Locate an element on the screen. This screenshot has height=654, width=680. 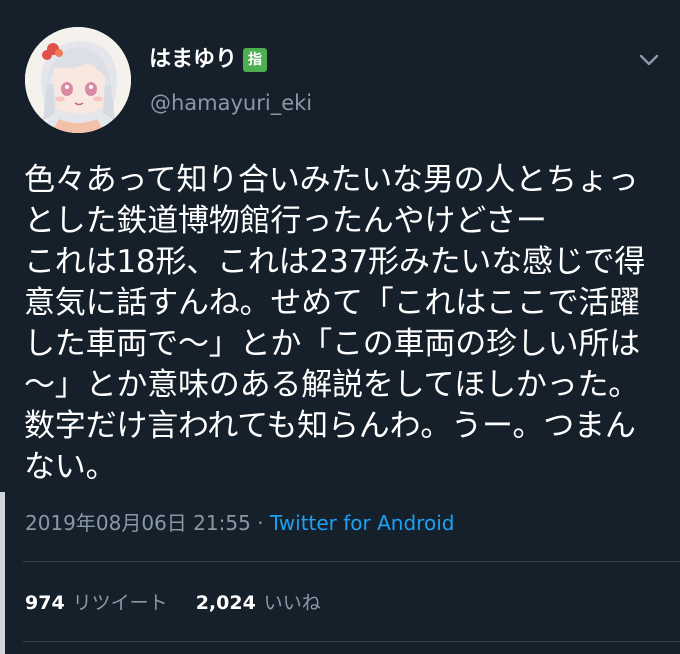
chevron-down-icon is located at coordinates (649, 60).